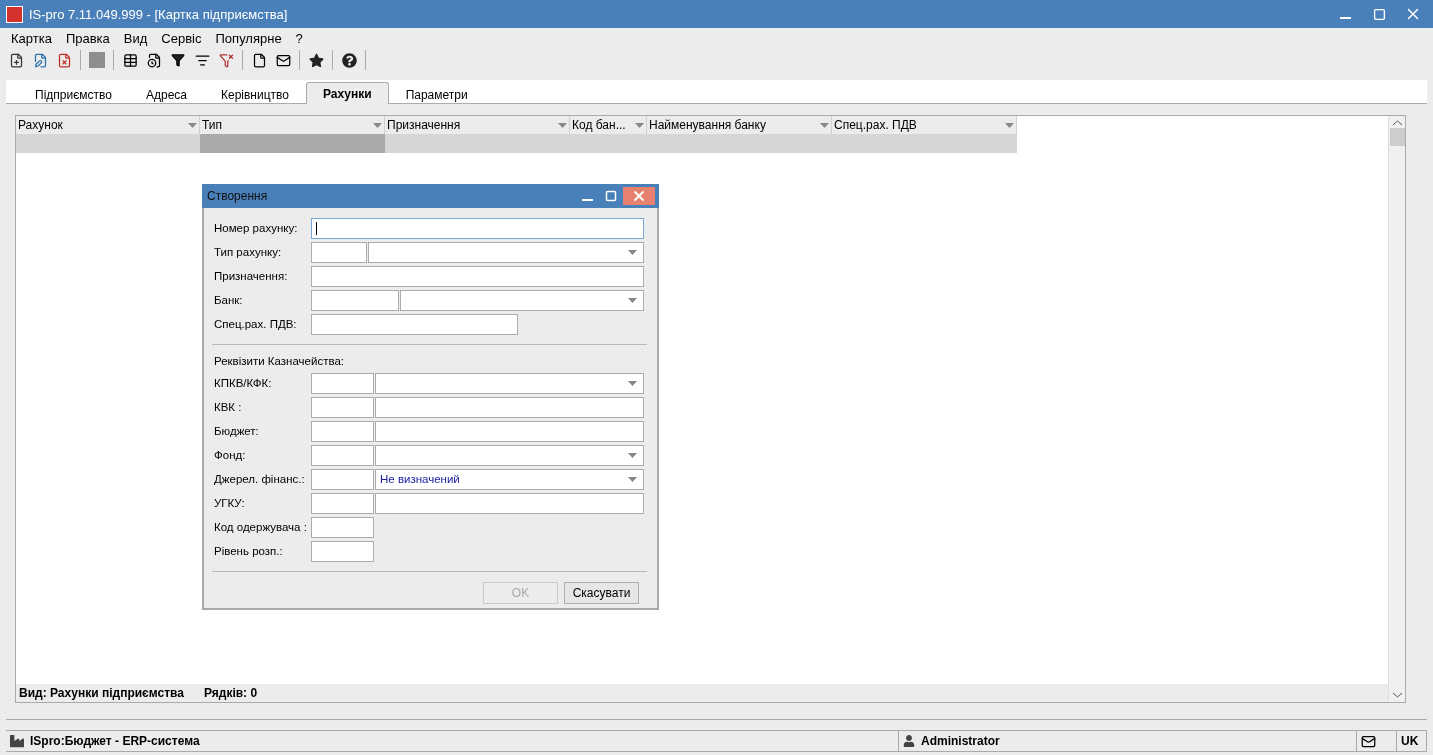 This screenshot has width=1433, height=755. I want to click on menu-item: Правка, so click(87, 38).